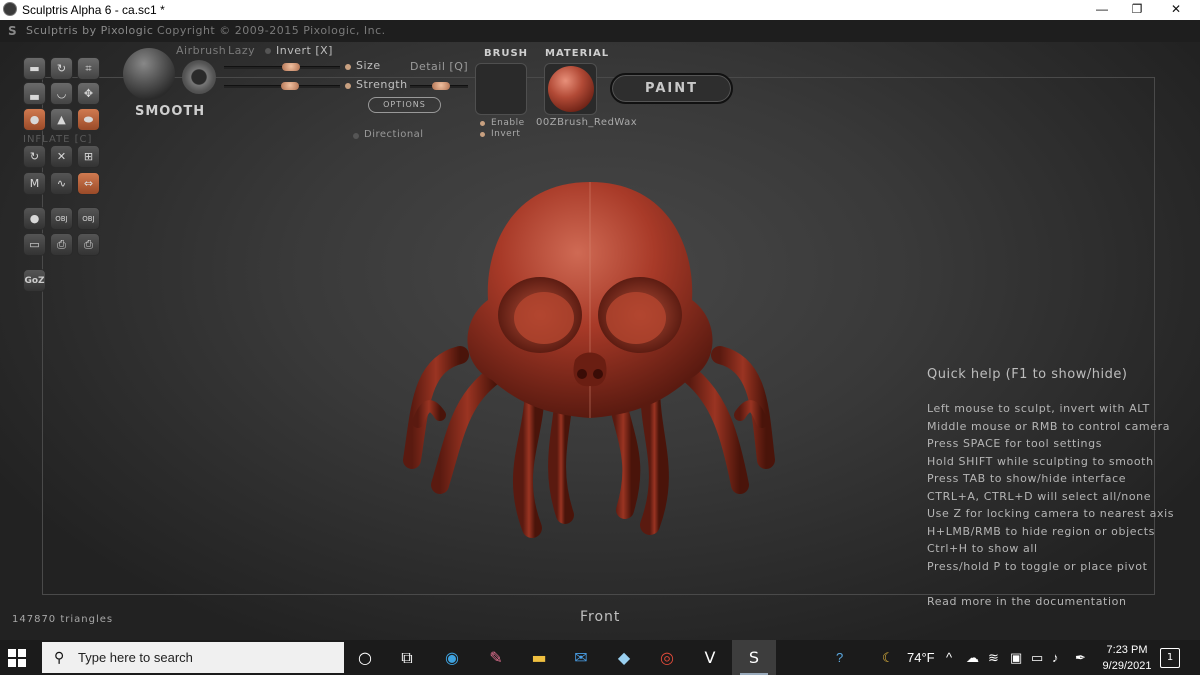  I want to click on strength-label: Strength, so click(382, 84).